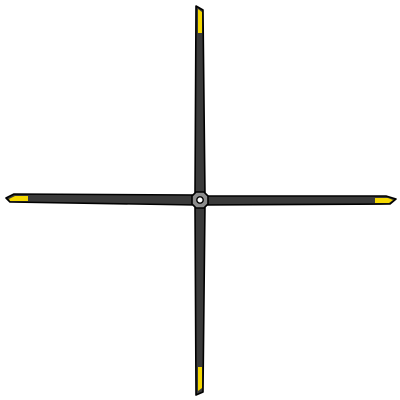 Image resolution: width=400 pixels, height=400 pixels. I want to click on rotor-blade-right, so click(300, 200).